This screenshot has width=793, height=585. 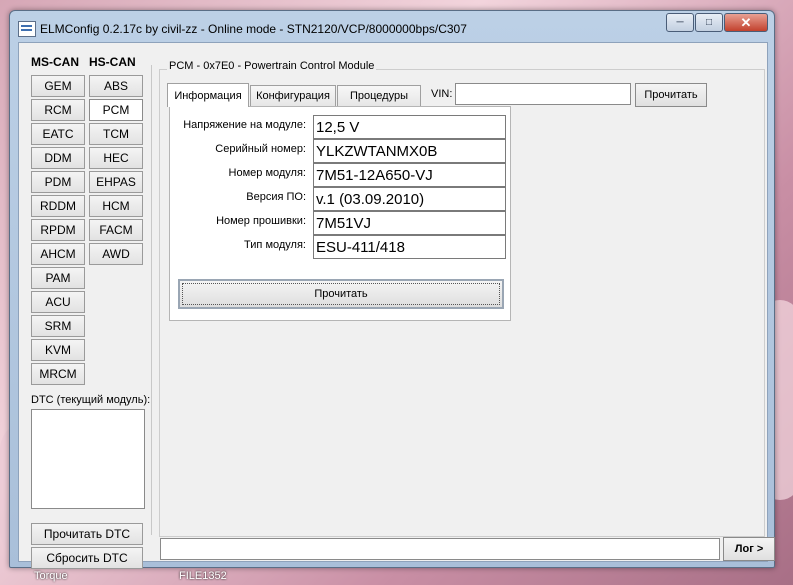 I want to click on ms-can-header: MS-CAN, so click(x=55, y=62).